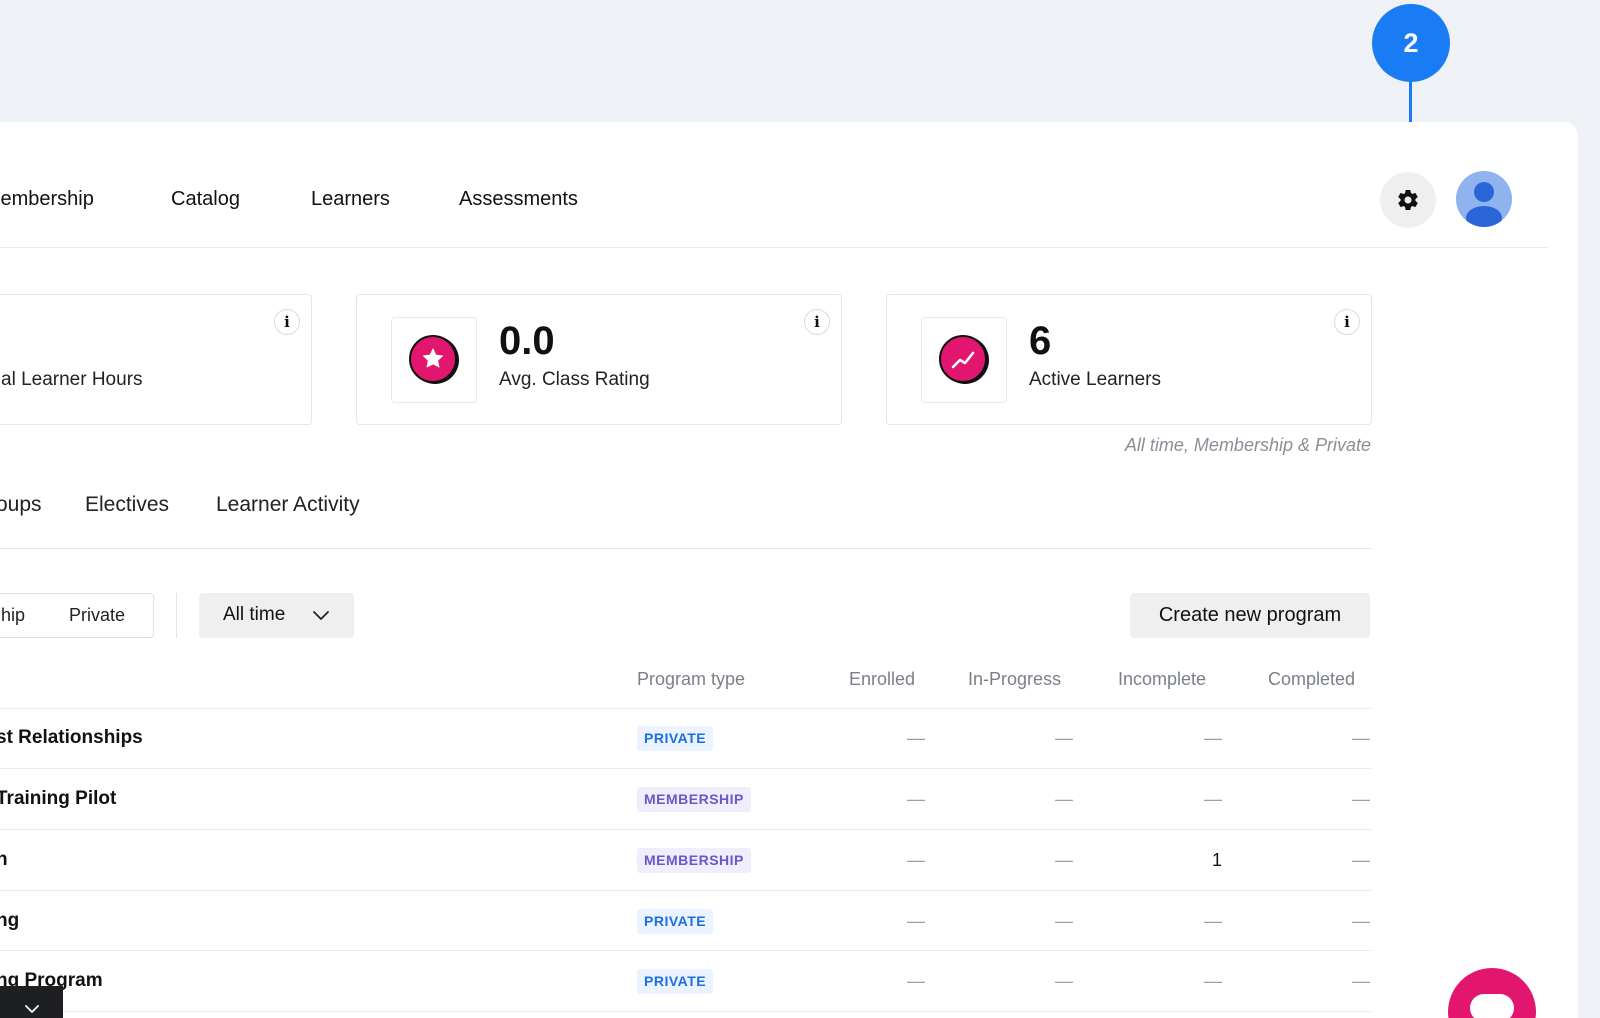 The image size is (1600, 1018). Describe the element at coordinates (1411, 43) in the screenshot. I see `callout-number-badge: 2` at that location.